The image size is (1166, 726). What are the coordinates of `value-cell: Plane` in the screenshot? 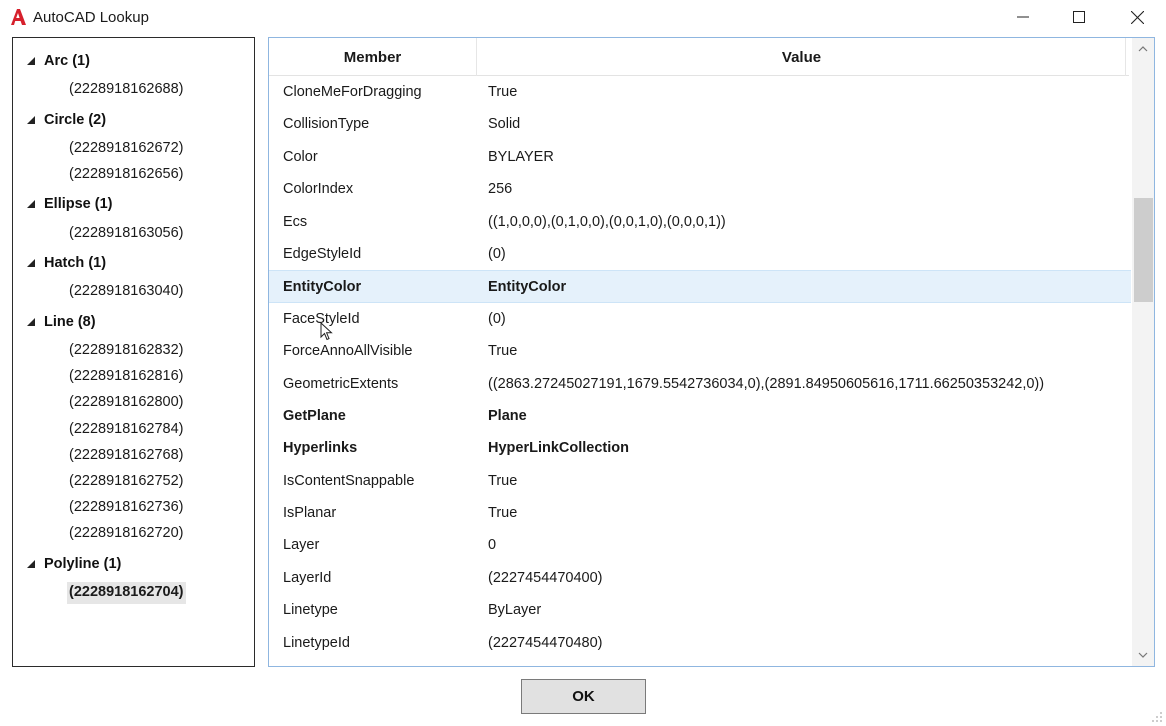 It's located at (507, 415).